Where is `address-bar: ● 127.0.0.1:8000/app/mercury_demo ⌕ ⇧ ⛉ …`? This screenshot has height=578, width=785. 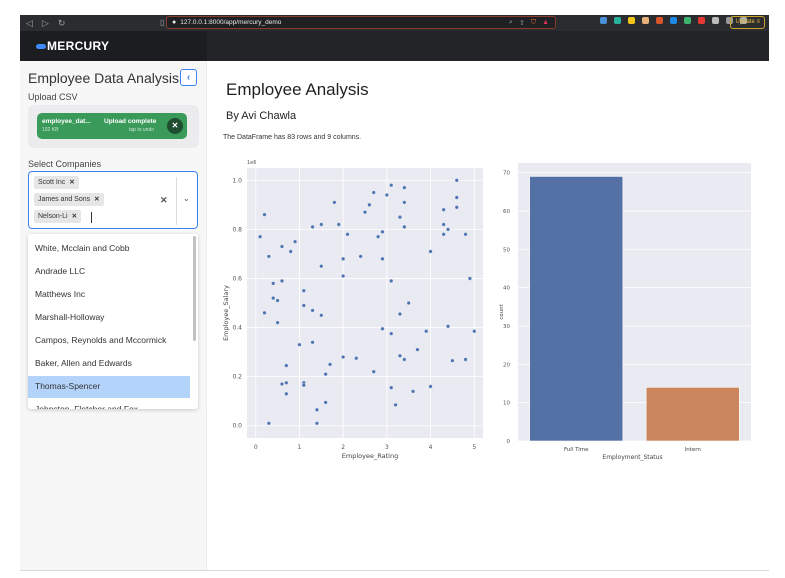 address-bar: ● 127.0.0.1:8000/app/mercury_demo ⌕ ⇧ ⛉ … is located at coordinates (361, 22).